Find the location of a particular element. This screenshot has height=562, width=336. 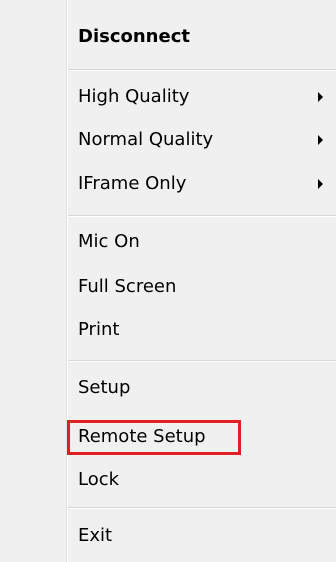

menu-item-setup: Setup is located at coordinates (104, 388).